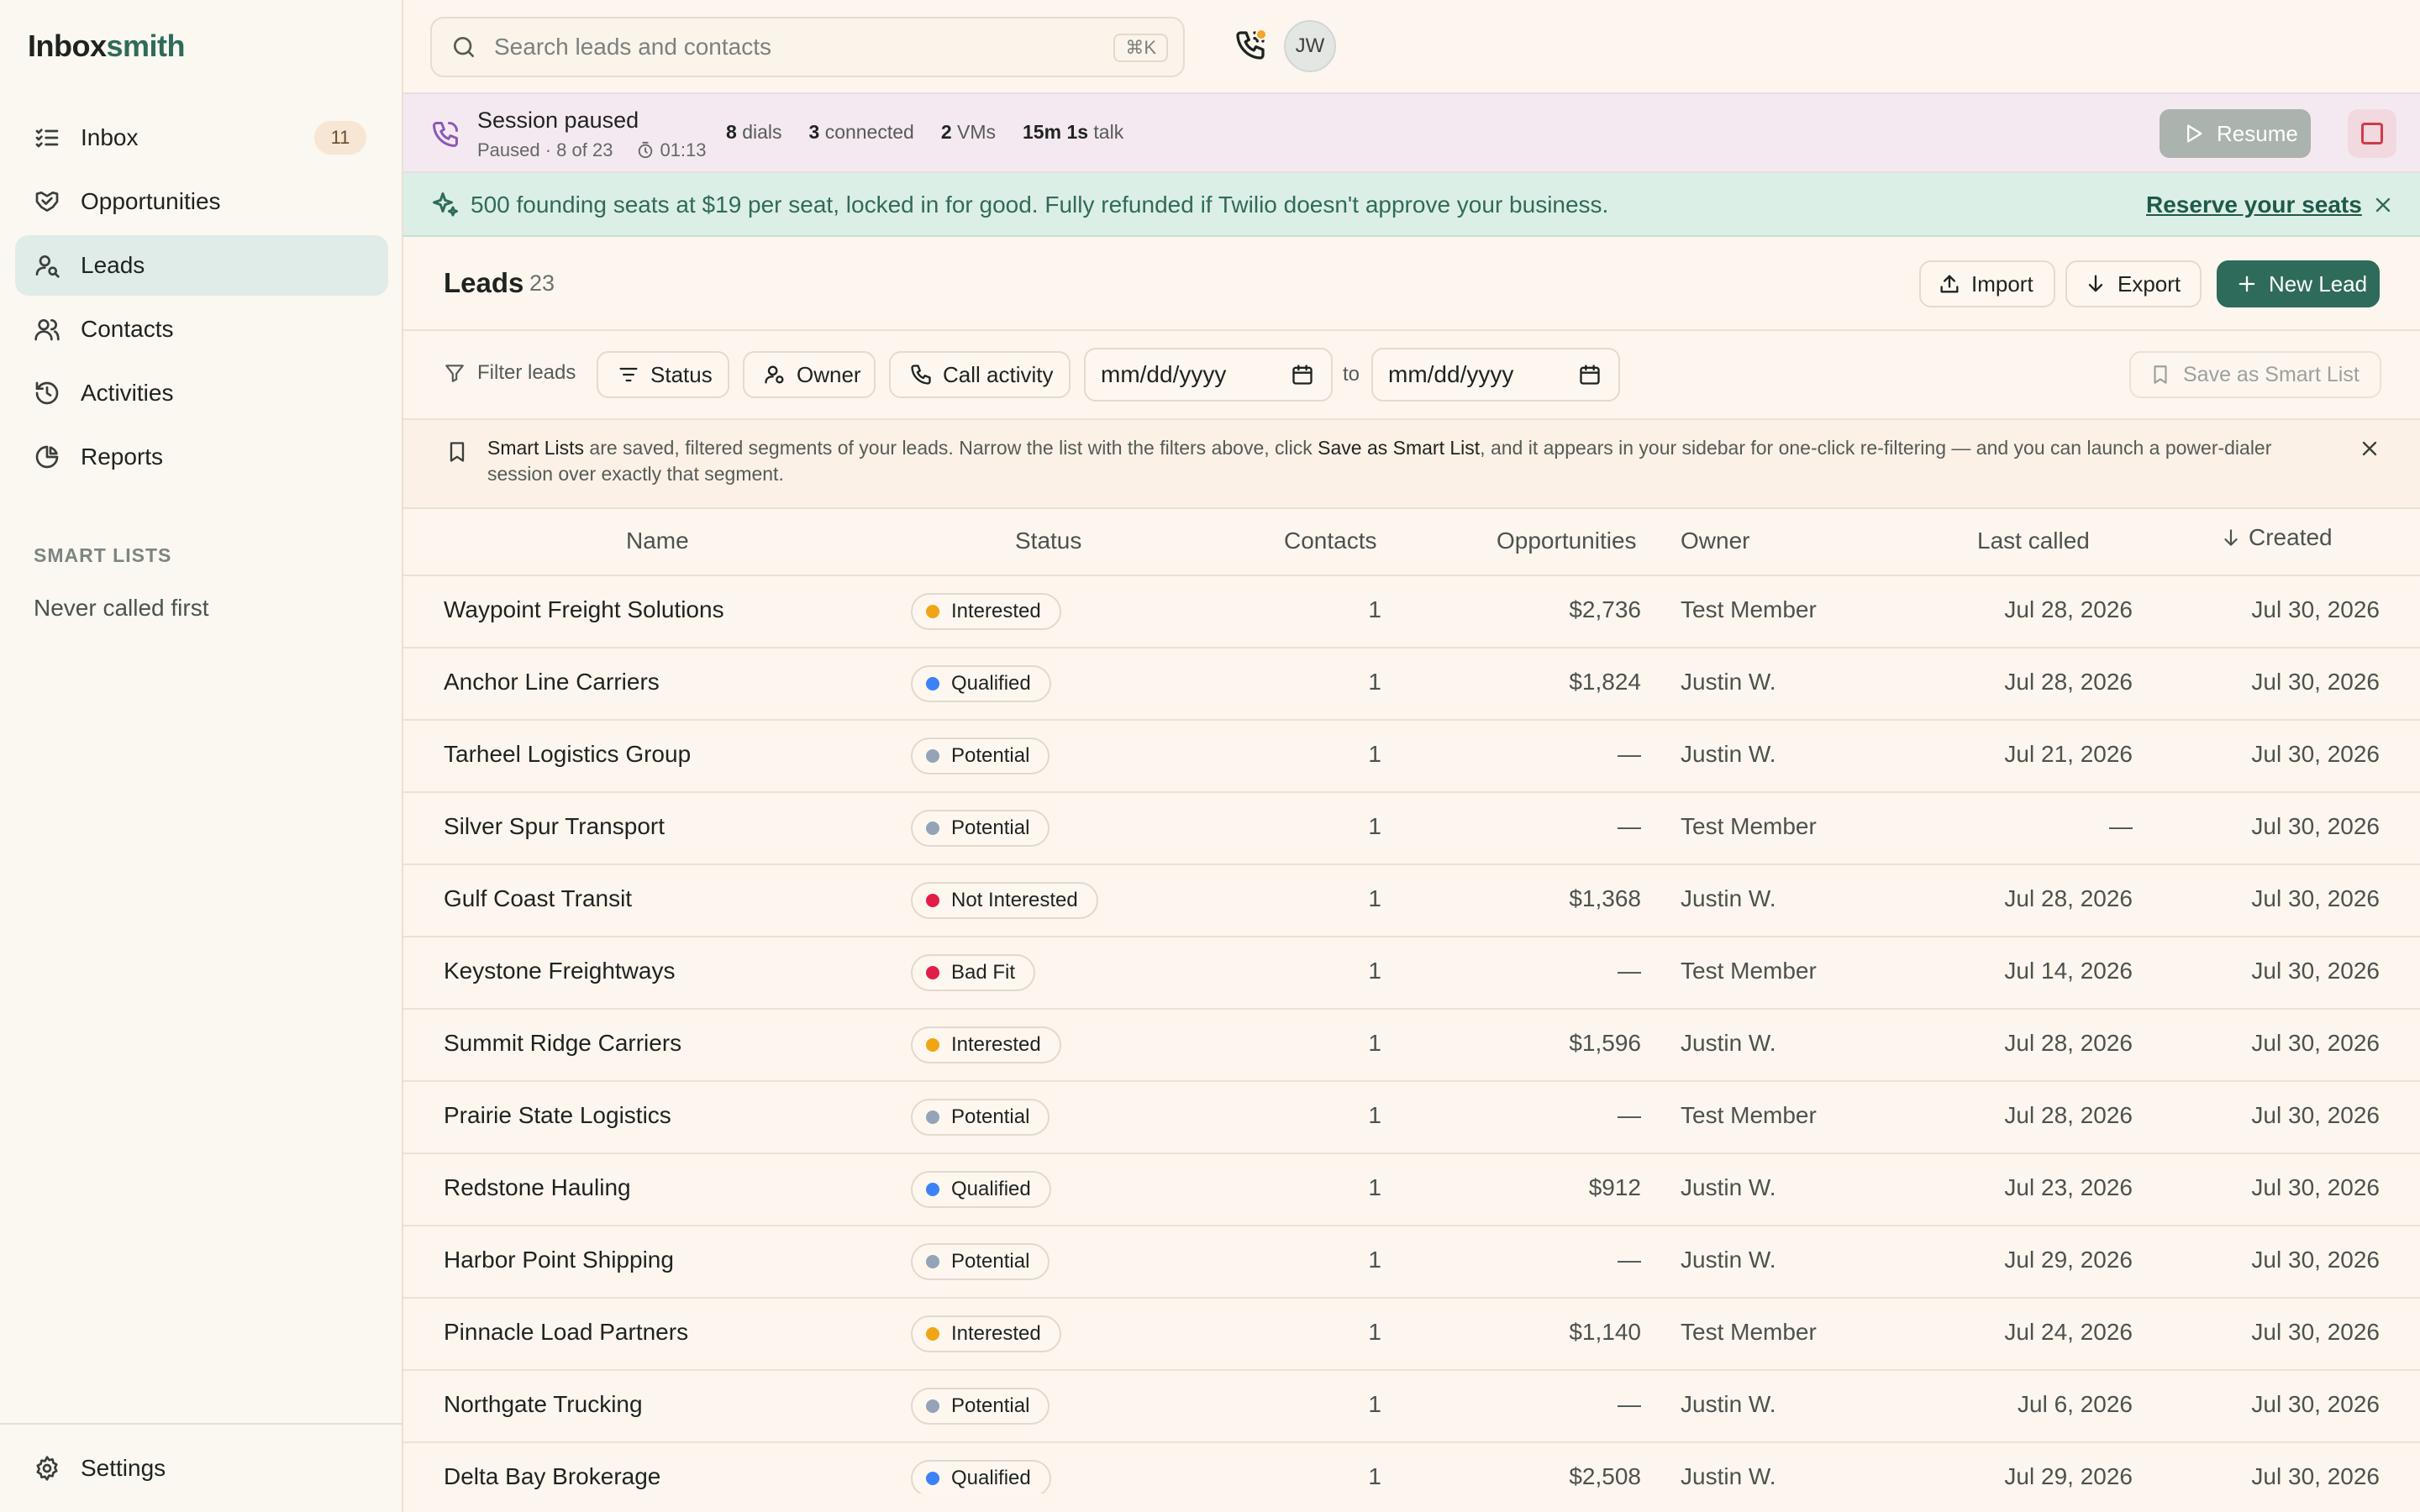 This screenshot has height=1512, width=2420. Describe the element at coordinates (658, 541) in the screenshot. I see `column-header-name: Name` at that location.